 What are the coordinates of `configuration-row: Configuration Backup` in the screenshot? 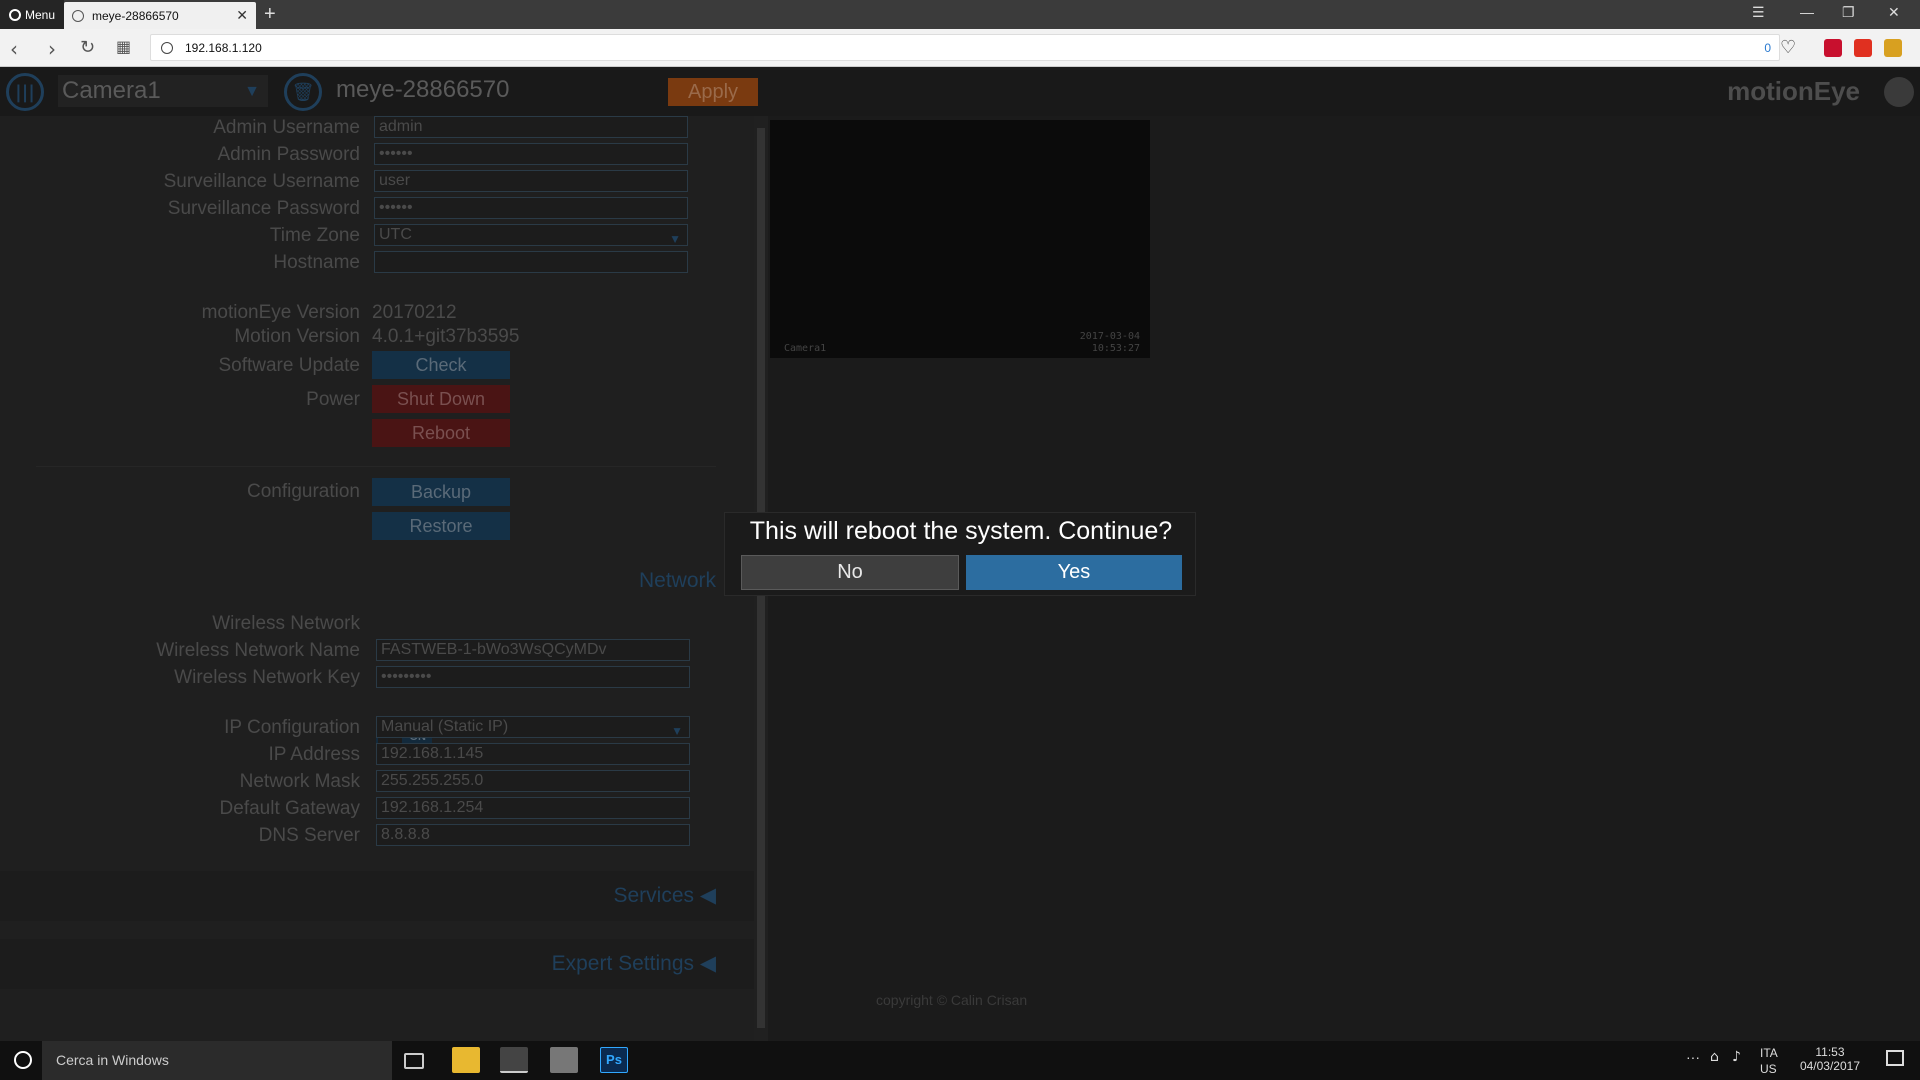 It's located at (377, 492).